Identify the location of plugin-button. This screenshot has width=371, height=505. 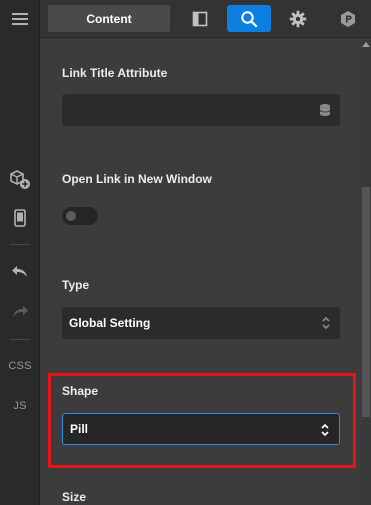
(348, 18).